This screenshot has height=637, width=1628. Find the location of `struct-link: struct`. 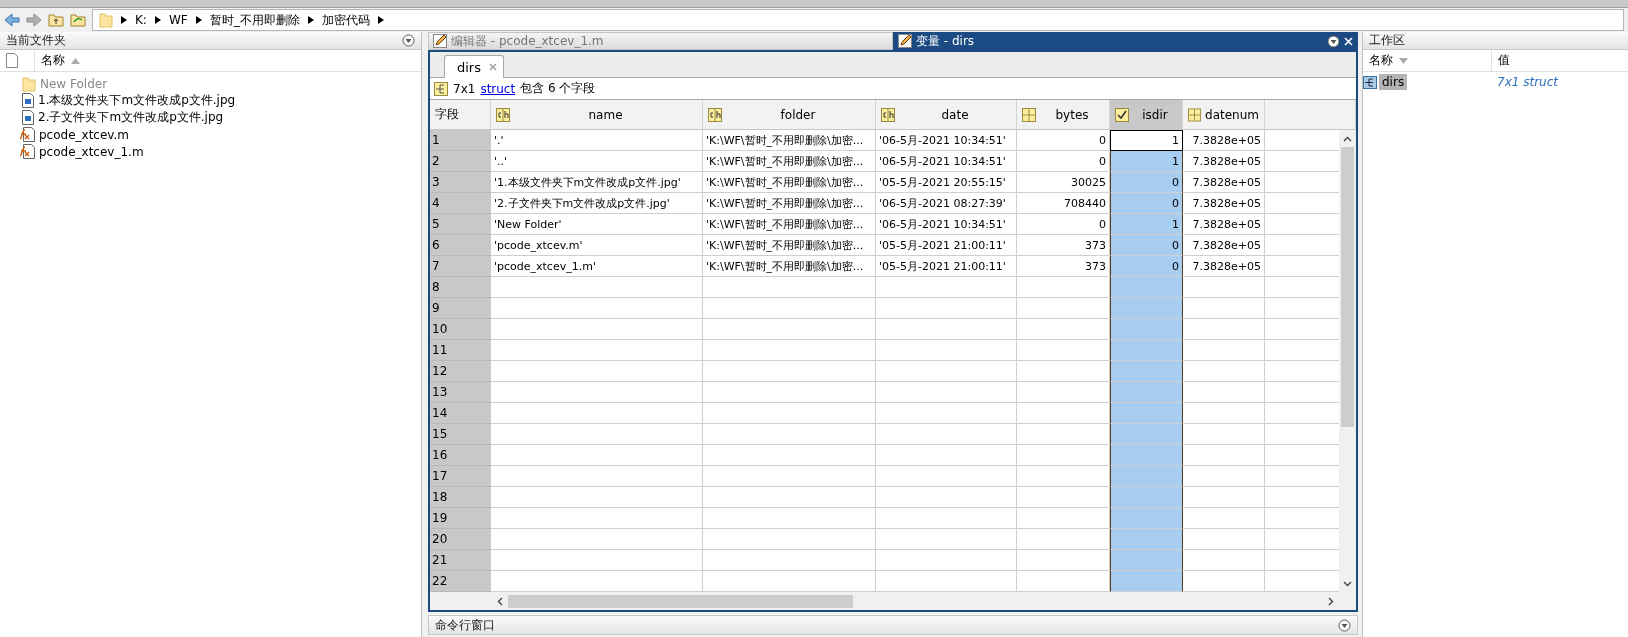

struct-link: struct is located at coordinates (498, 88).